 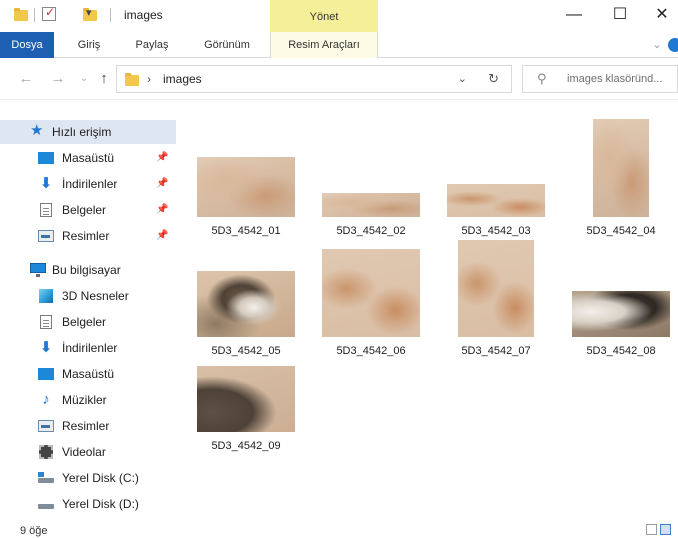 What do you see at coordinates (46, 506) in the screenshot?
I see `drive-icon` at bounding box center [46, 506].